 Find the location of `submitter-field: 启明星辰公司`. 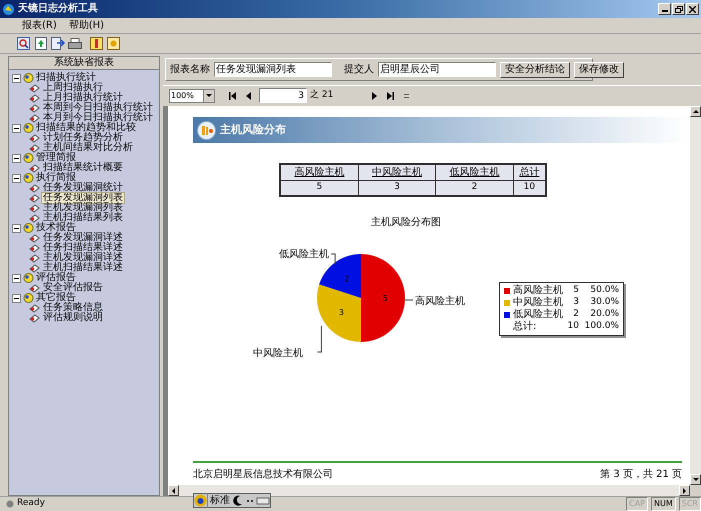

submitter-field: 启明星辰公司 is located at coordinates (437, 69).